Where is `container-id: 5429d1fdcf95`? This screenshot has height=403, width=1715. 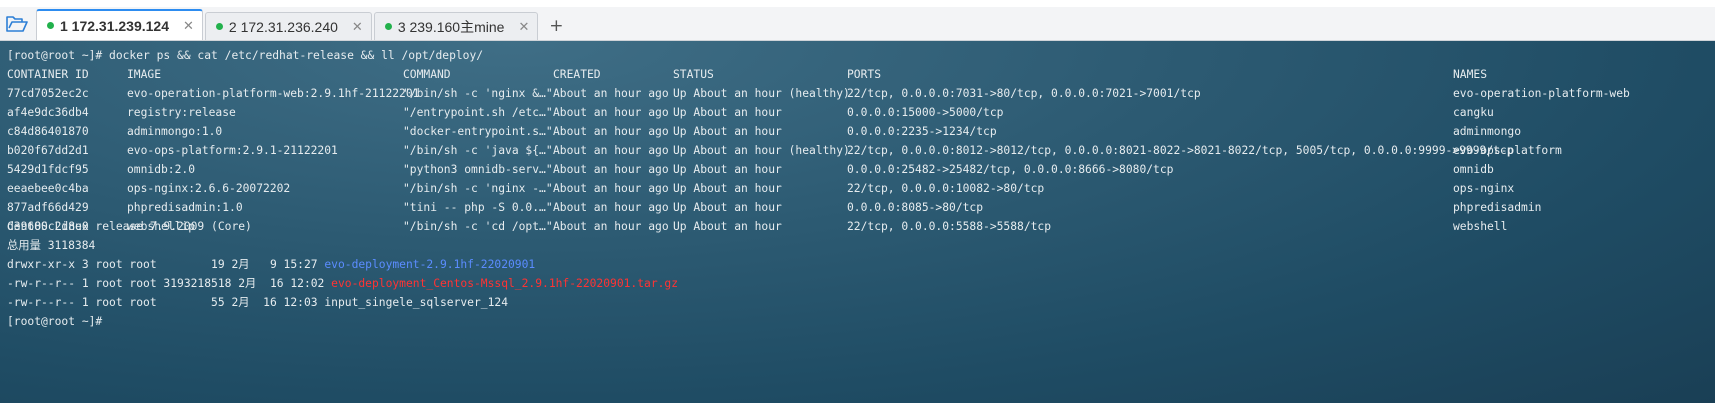
container-id: 5429d1fdcf95 is located at coordinates (48, 169).